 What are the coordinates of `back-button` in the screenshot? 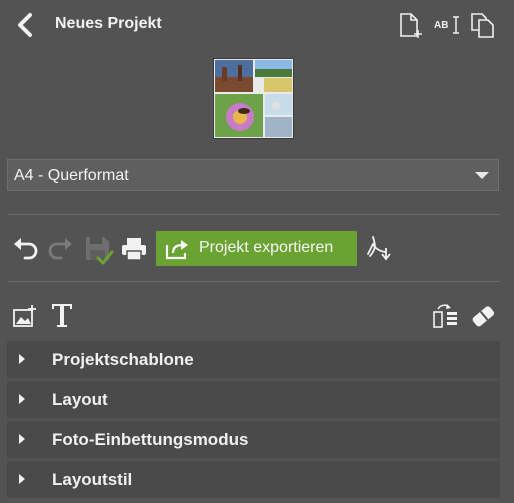 It's located at (26, 25).